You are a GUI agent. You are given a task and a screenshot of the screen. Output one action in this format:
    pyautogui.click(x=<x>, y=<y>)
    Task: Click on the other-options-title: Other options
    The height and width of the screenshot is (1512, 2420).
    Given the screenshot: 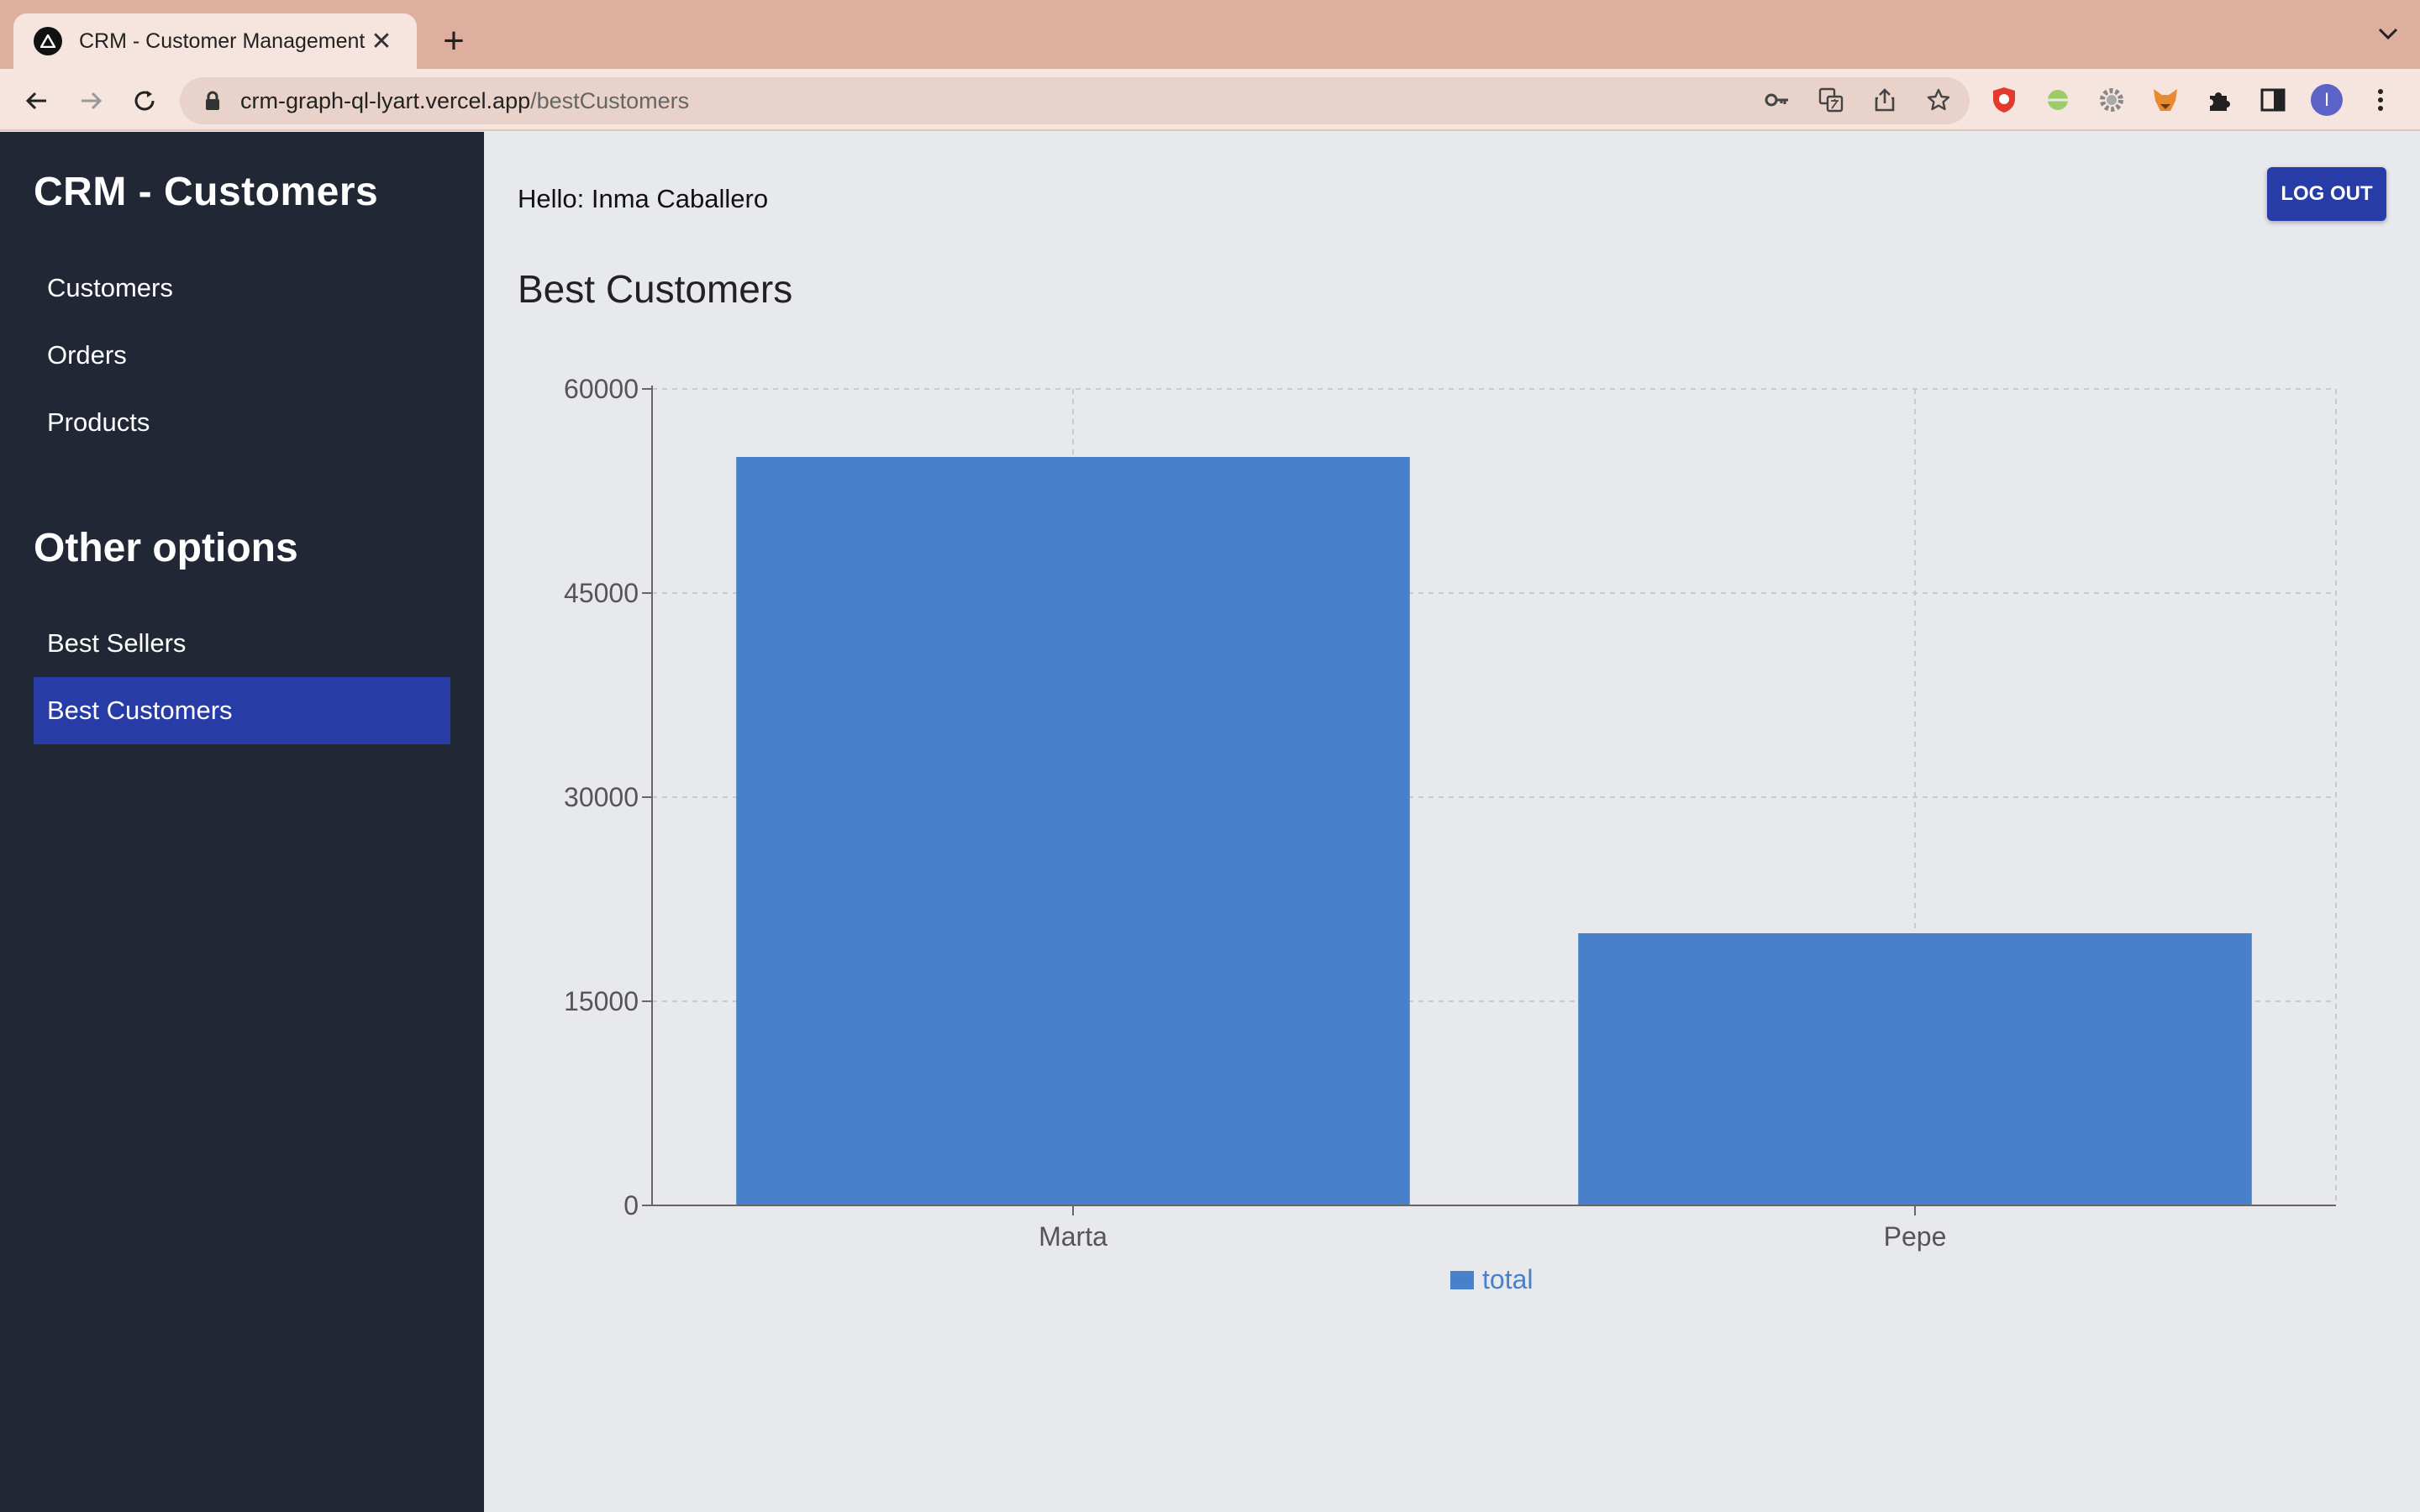 What is the action you would take?
    pyautogui.click(x=166, y=548)
    